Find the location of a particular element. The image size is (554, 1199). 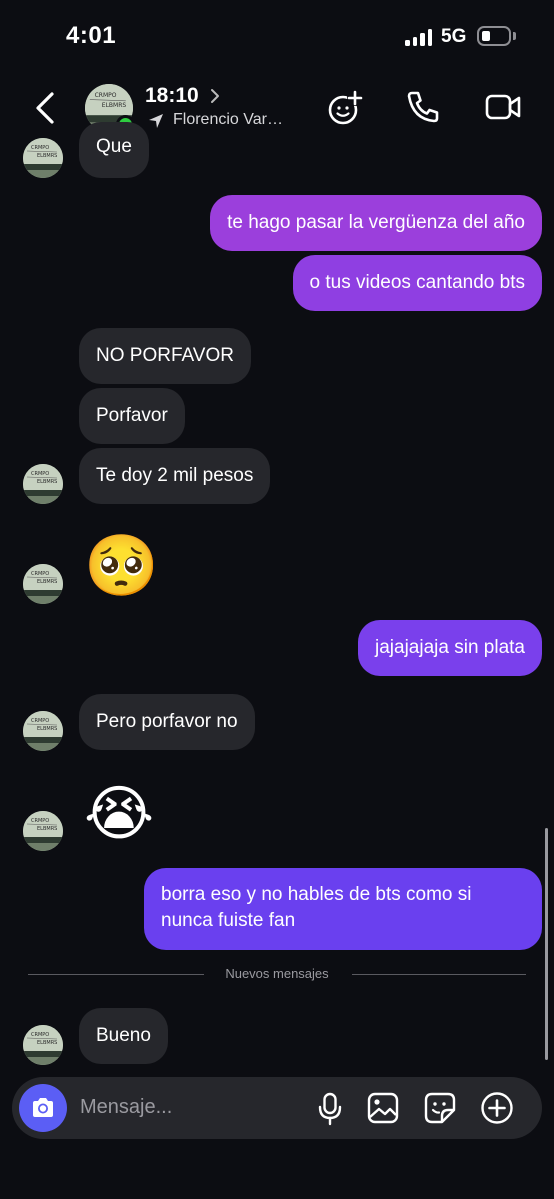

message-outgoing: te hago pasar la vergüenza del año is located at coordinates (376, 223).